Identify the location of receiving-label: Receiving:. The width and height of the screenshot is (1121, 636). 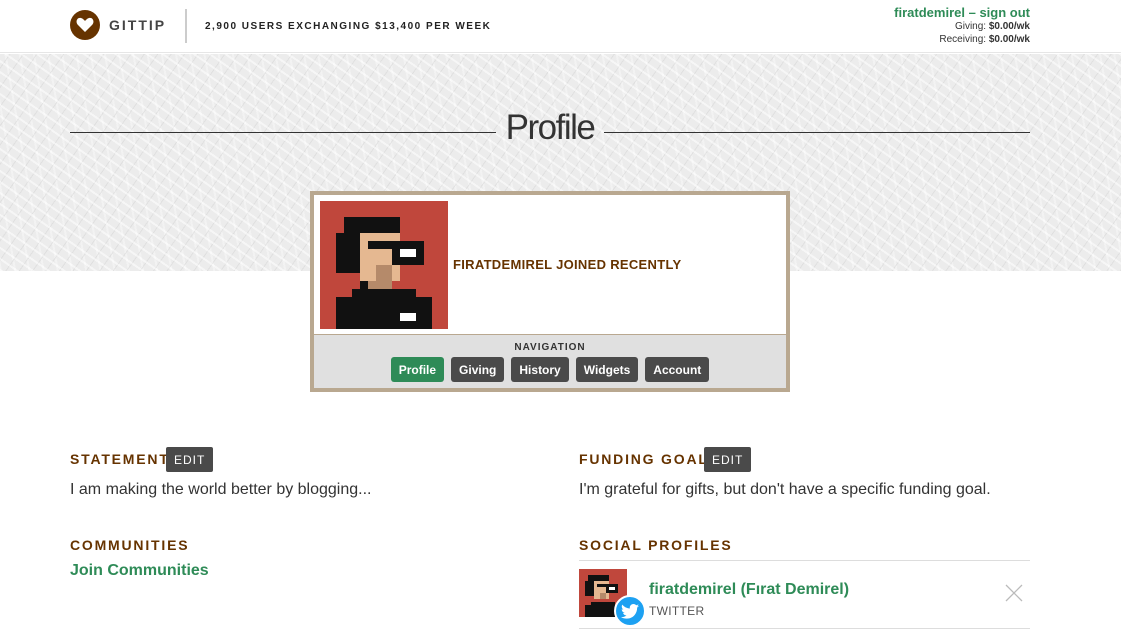
(964, 39).